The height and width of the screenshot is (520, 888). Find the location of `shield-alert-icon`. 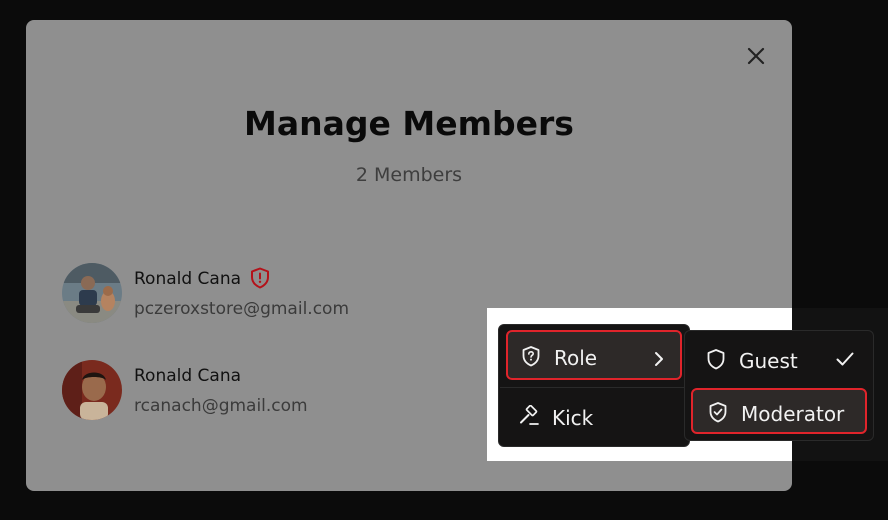

shield-alert-icon is located at coordinates (260, 278).